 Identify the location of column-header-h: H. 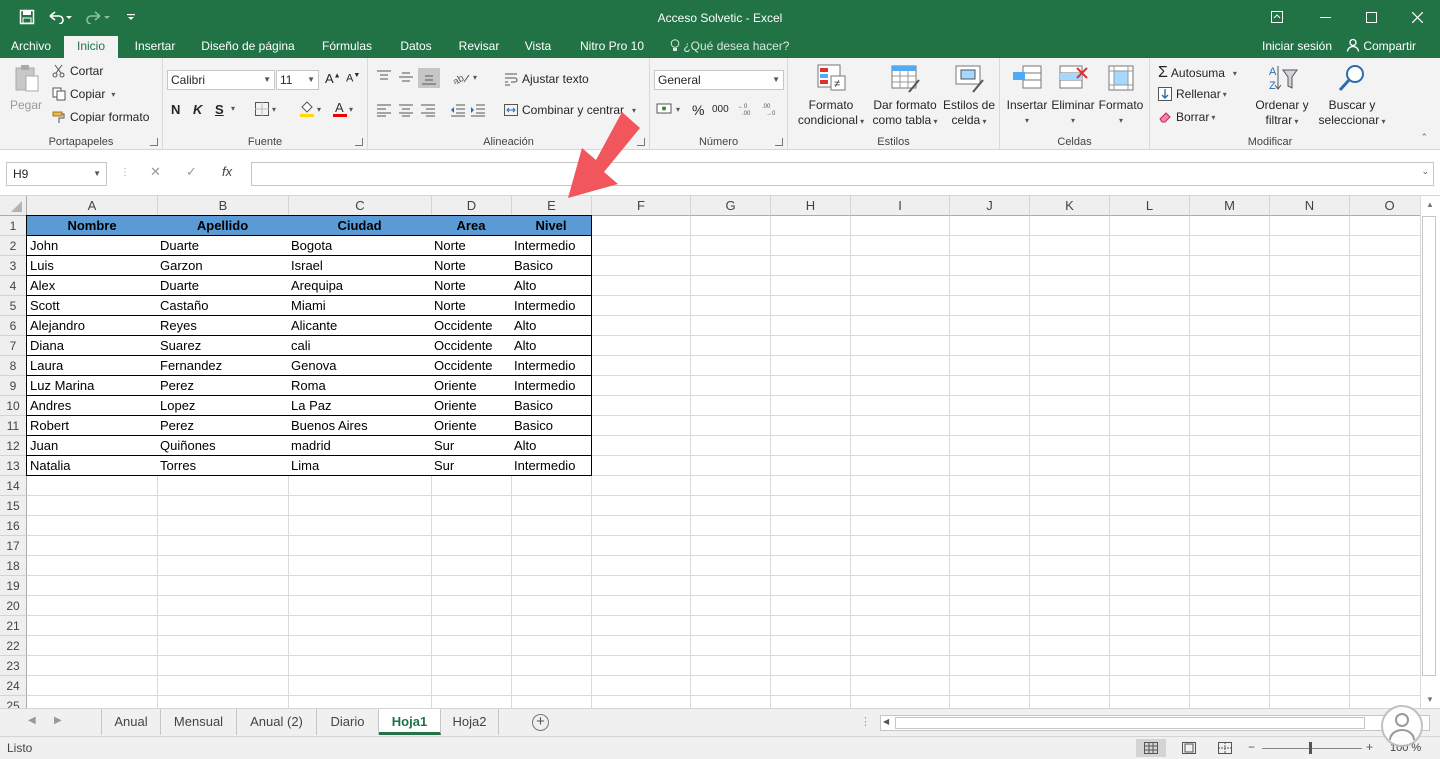
(811, 206).